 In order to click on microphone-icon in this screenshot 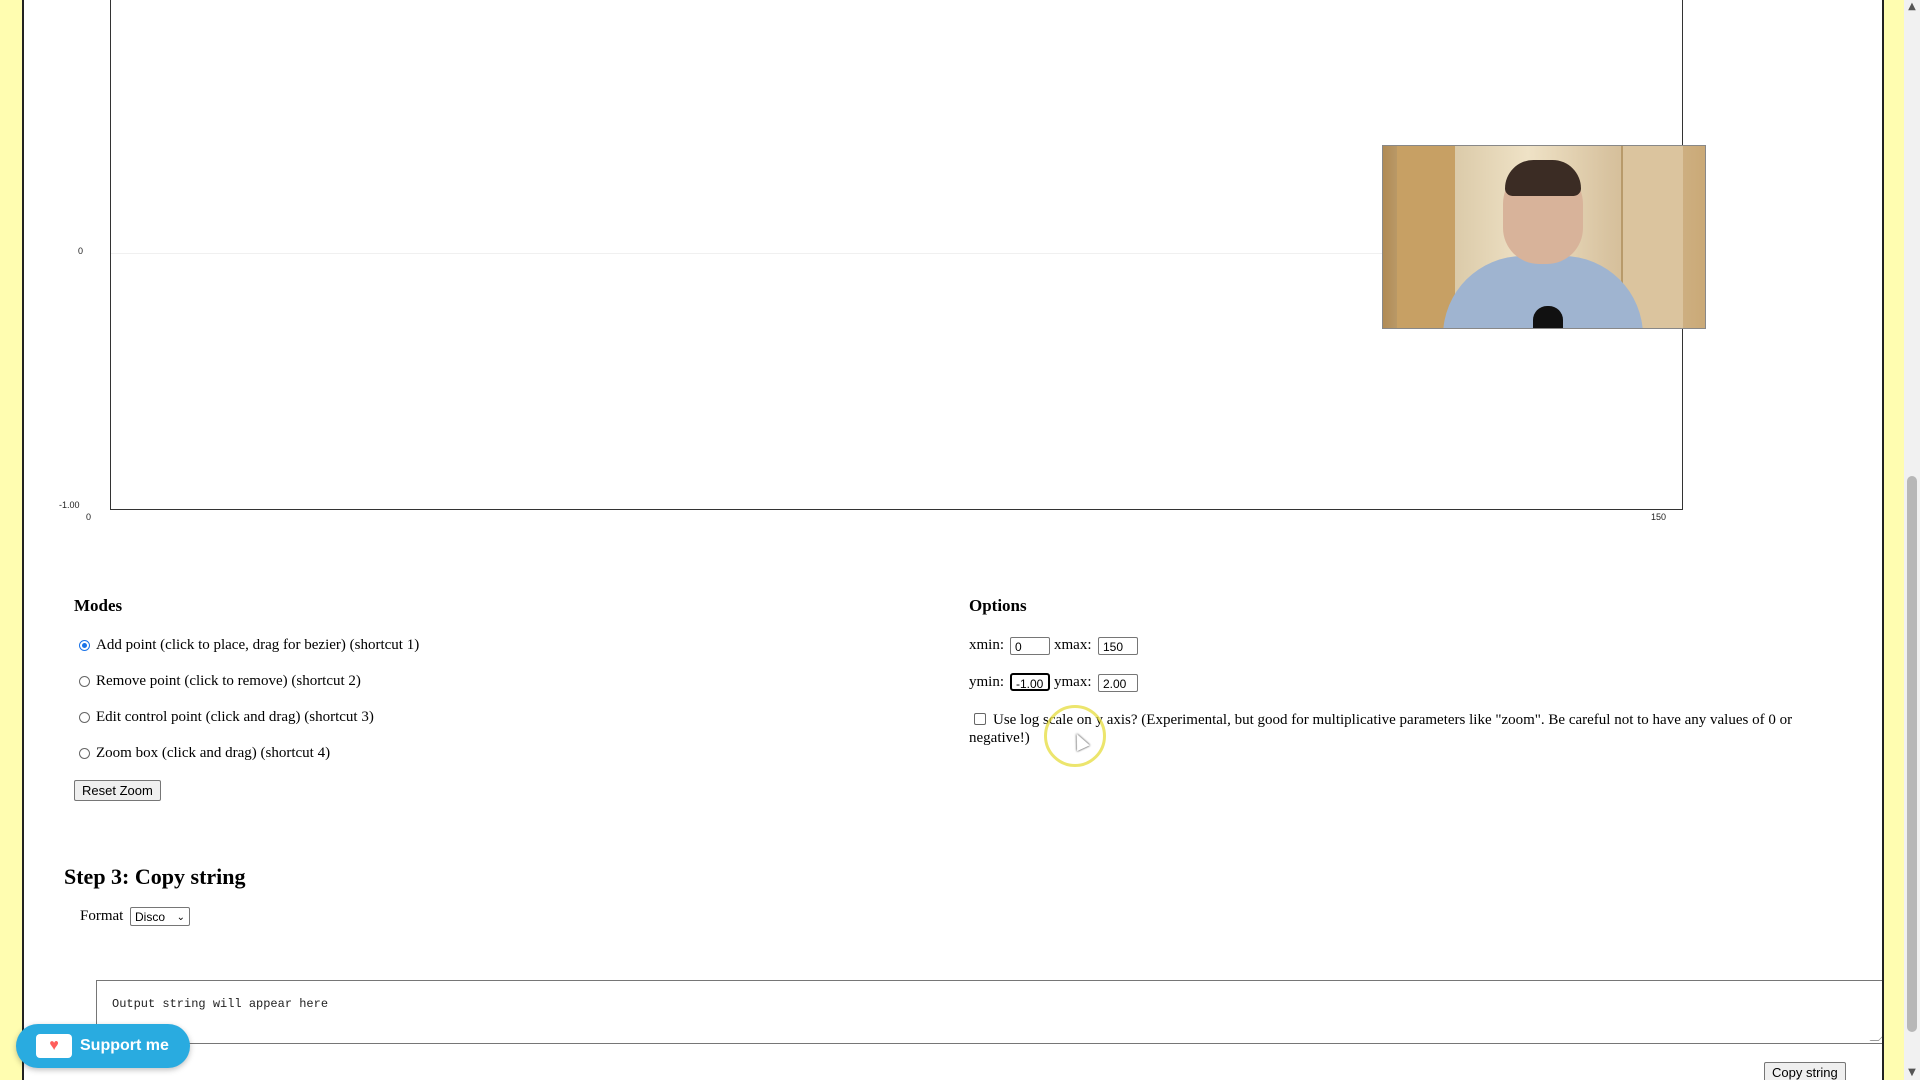, I will do `click(1548, 317)`.